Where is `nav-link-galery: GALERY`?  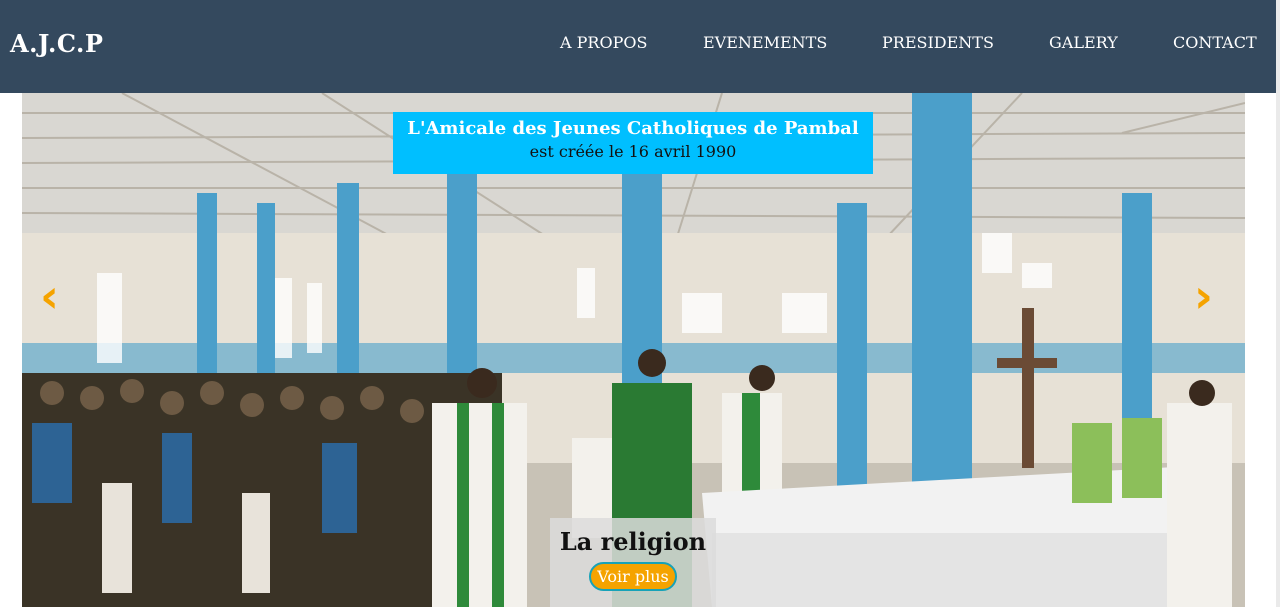 nav-link-galery: GALERY is located at coordinates (1083, 42).